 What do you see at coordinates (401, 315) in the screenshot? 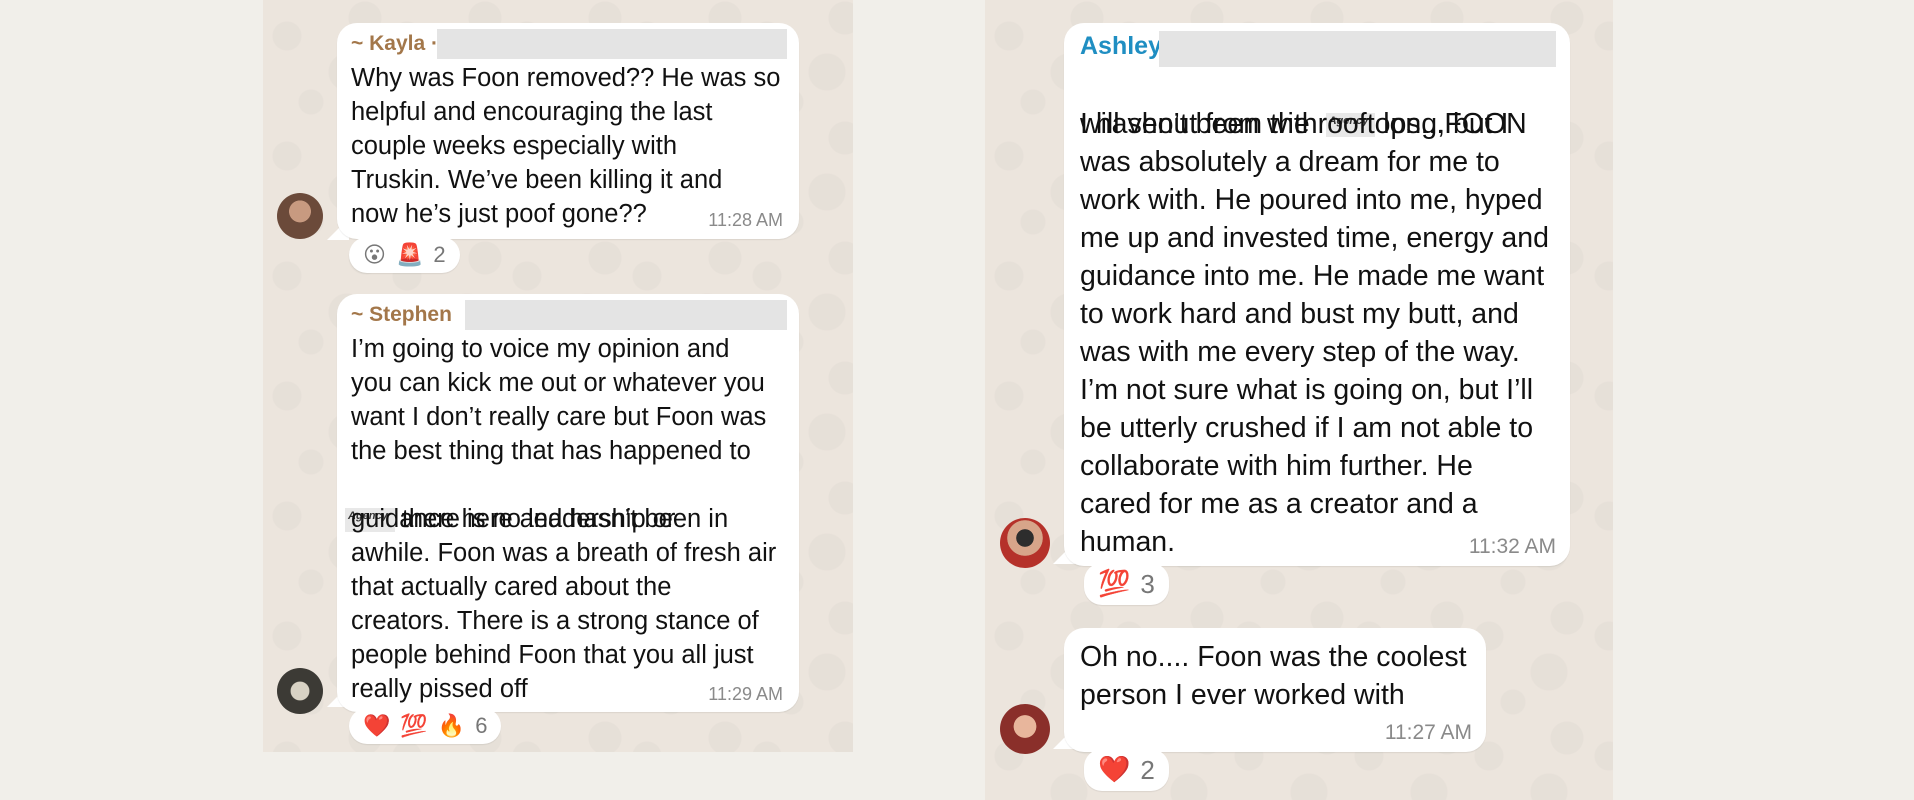
I see `sender-name: ~ Stephen` at bounding box center [401, 315].